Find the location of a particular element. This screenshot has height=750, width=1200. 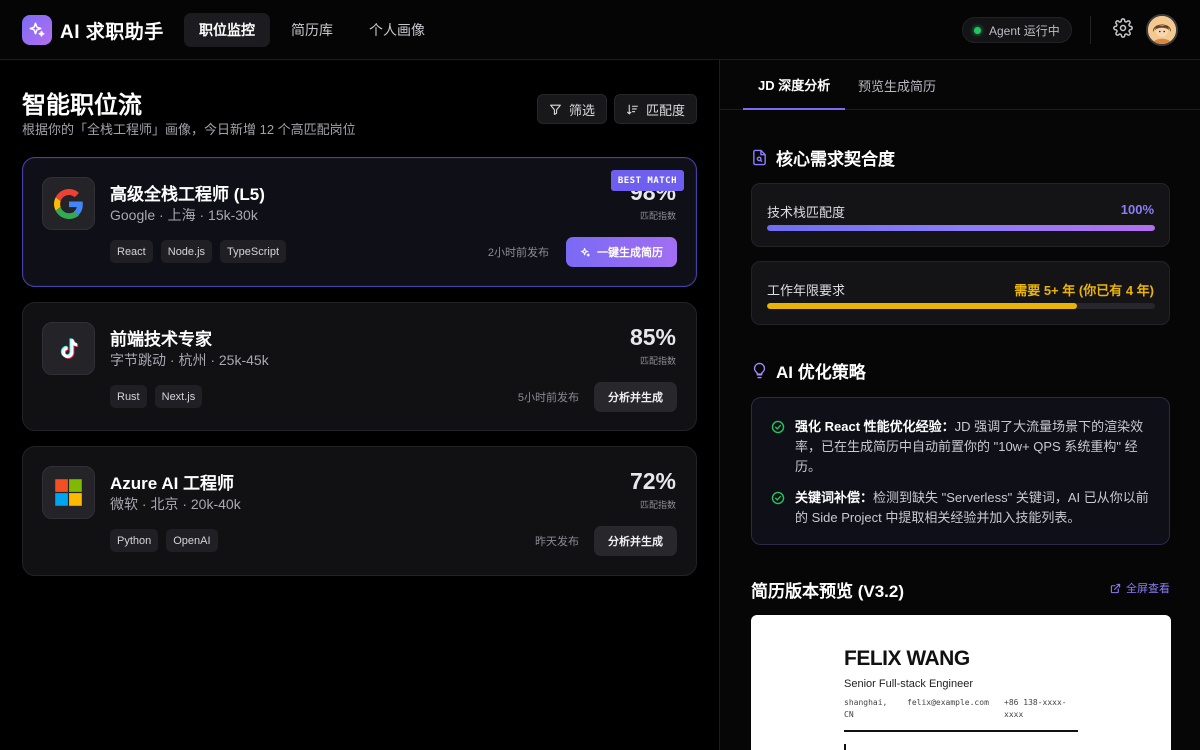

tag-list: Python OpenAI is located at coordinates (164, 540).